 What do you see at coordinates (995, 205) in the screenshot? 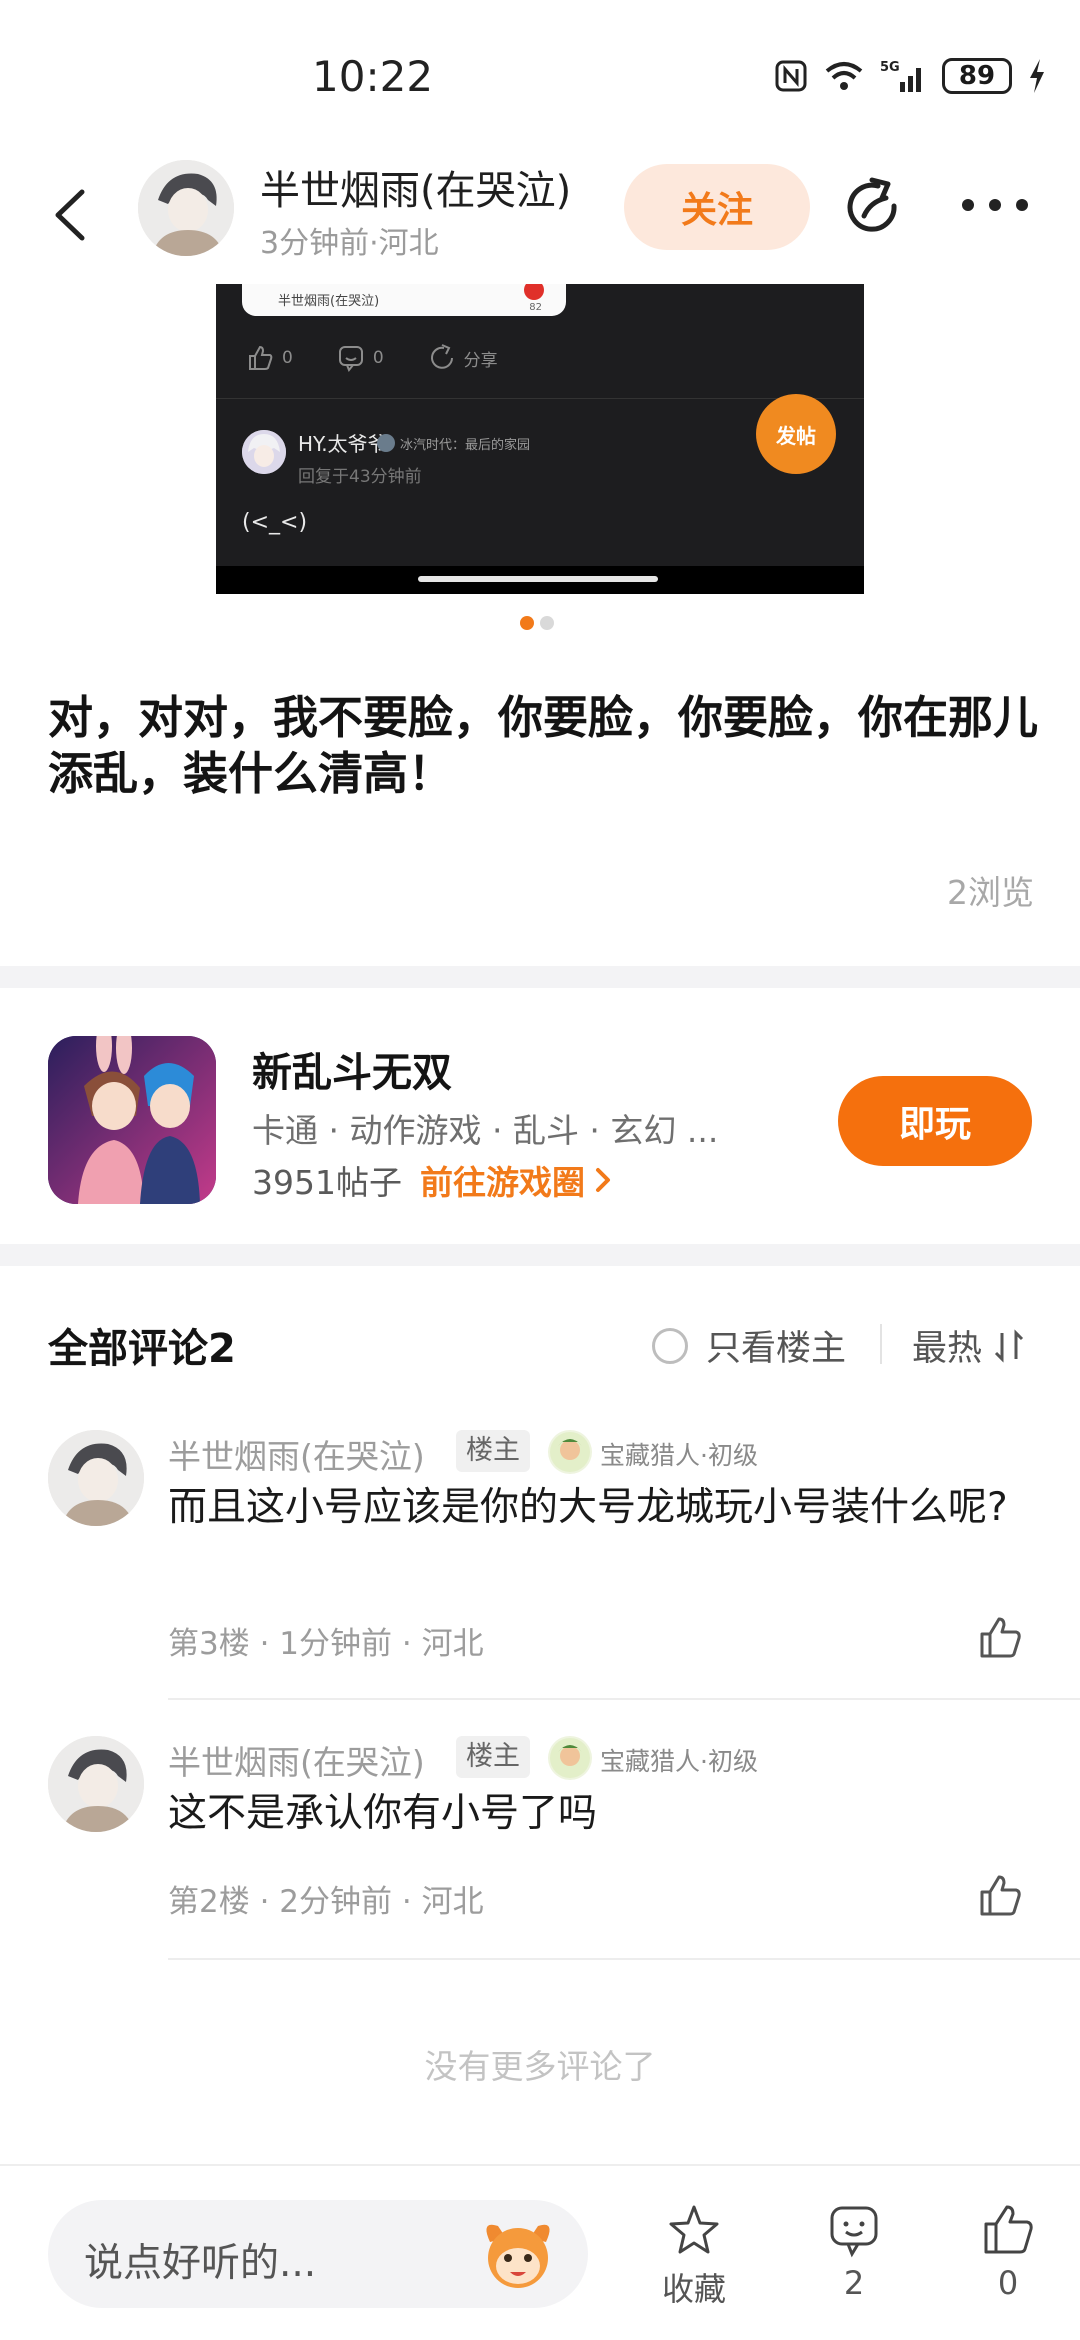
I see `more-icon` at bounding box center [995, 205].